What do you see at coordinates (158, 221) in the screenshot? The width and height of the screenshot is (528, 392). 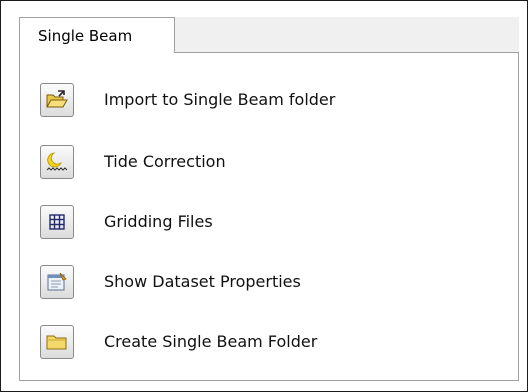 I see `gridding-files-label: Gridding Files` at bounding box center [158, 221].